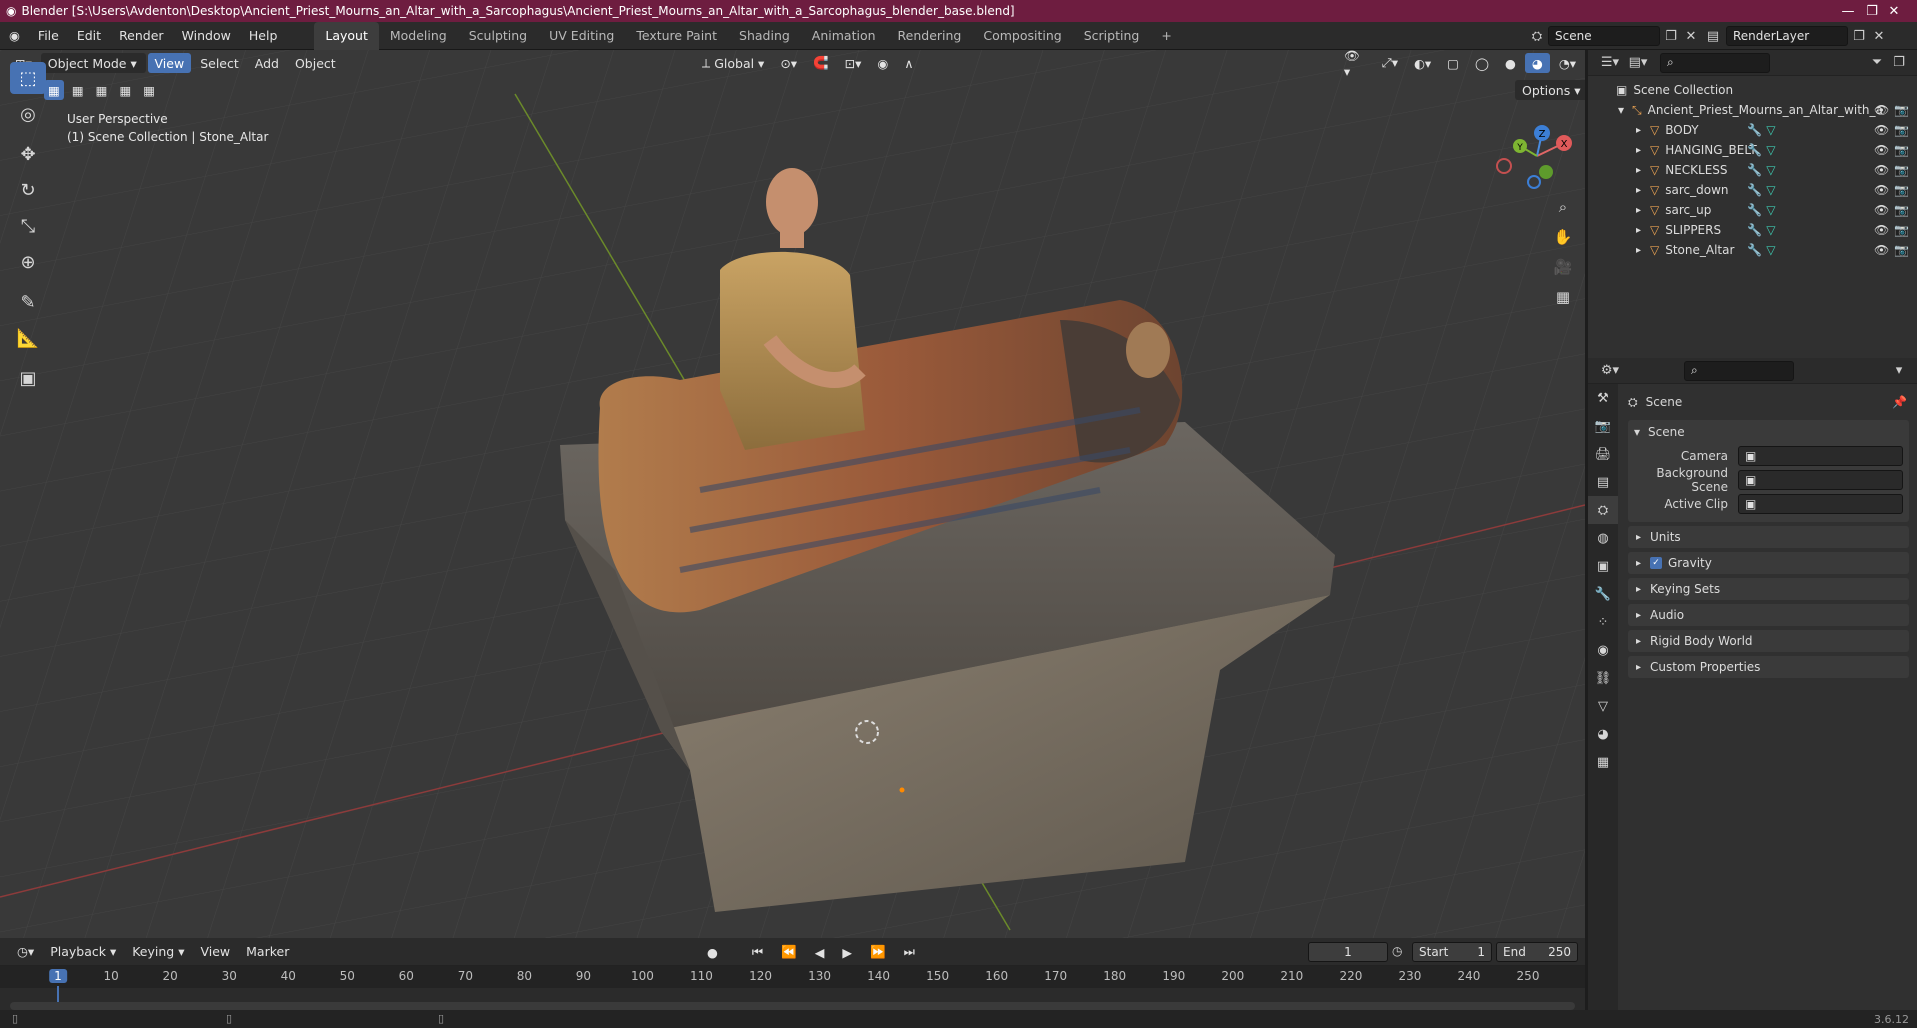  What do you see at coordinates (1397, 951) in the screenshot?
I see `preview-range-icon: ◷` at bounding box center [1397, 951].